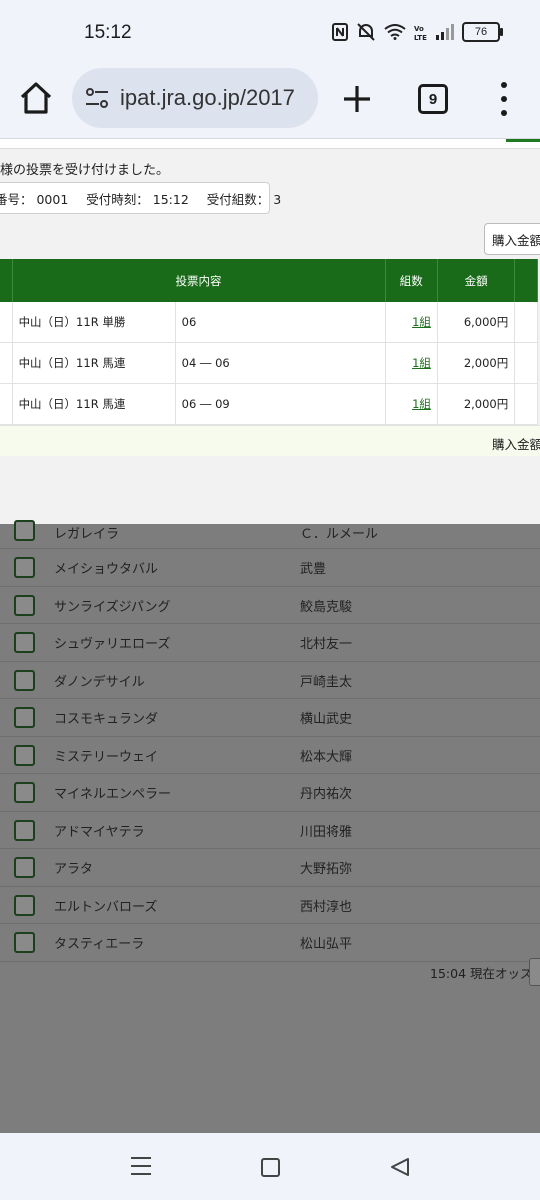 The height and width of the screenshot is (1200, 540). I want to click on bet-table-footer: 購入金額, so click(270, 440).